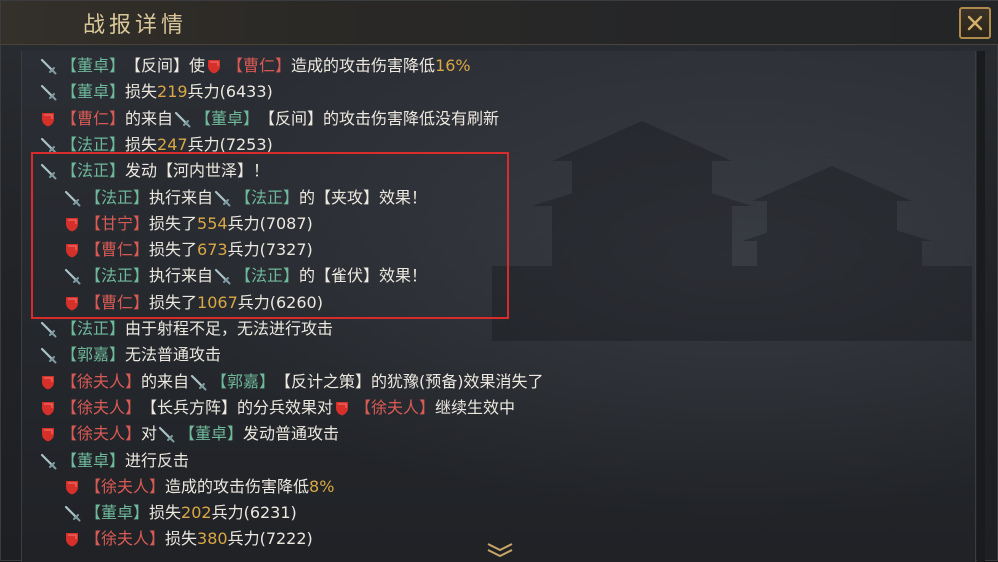  Describe the element at coordinates (165, 65) in the screenshot. I see `log-text: 【反间】使` at that location.